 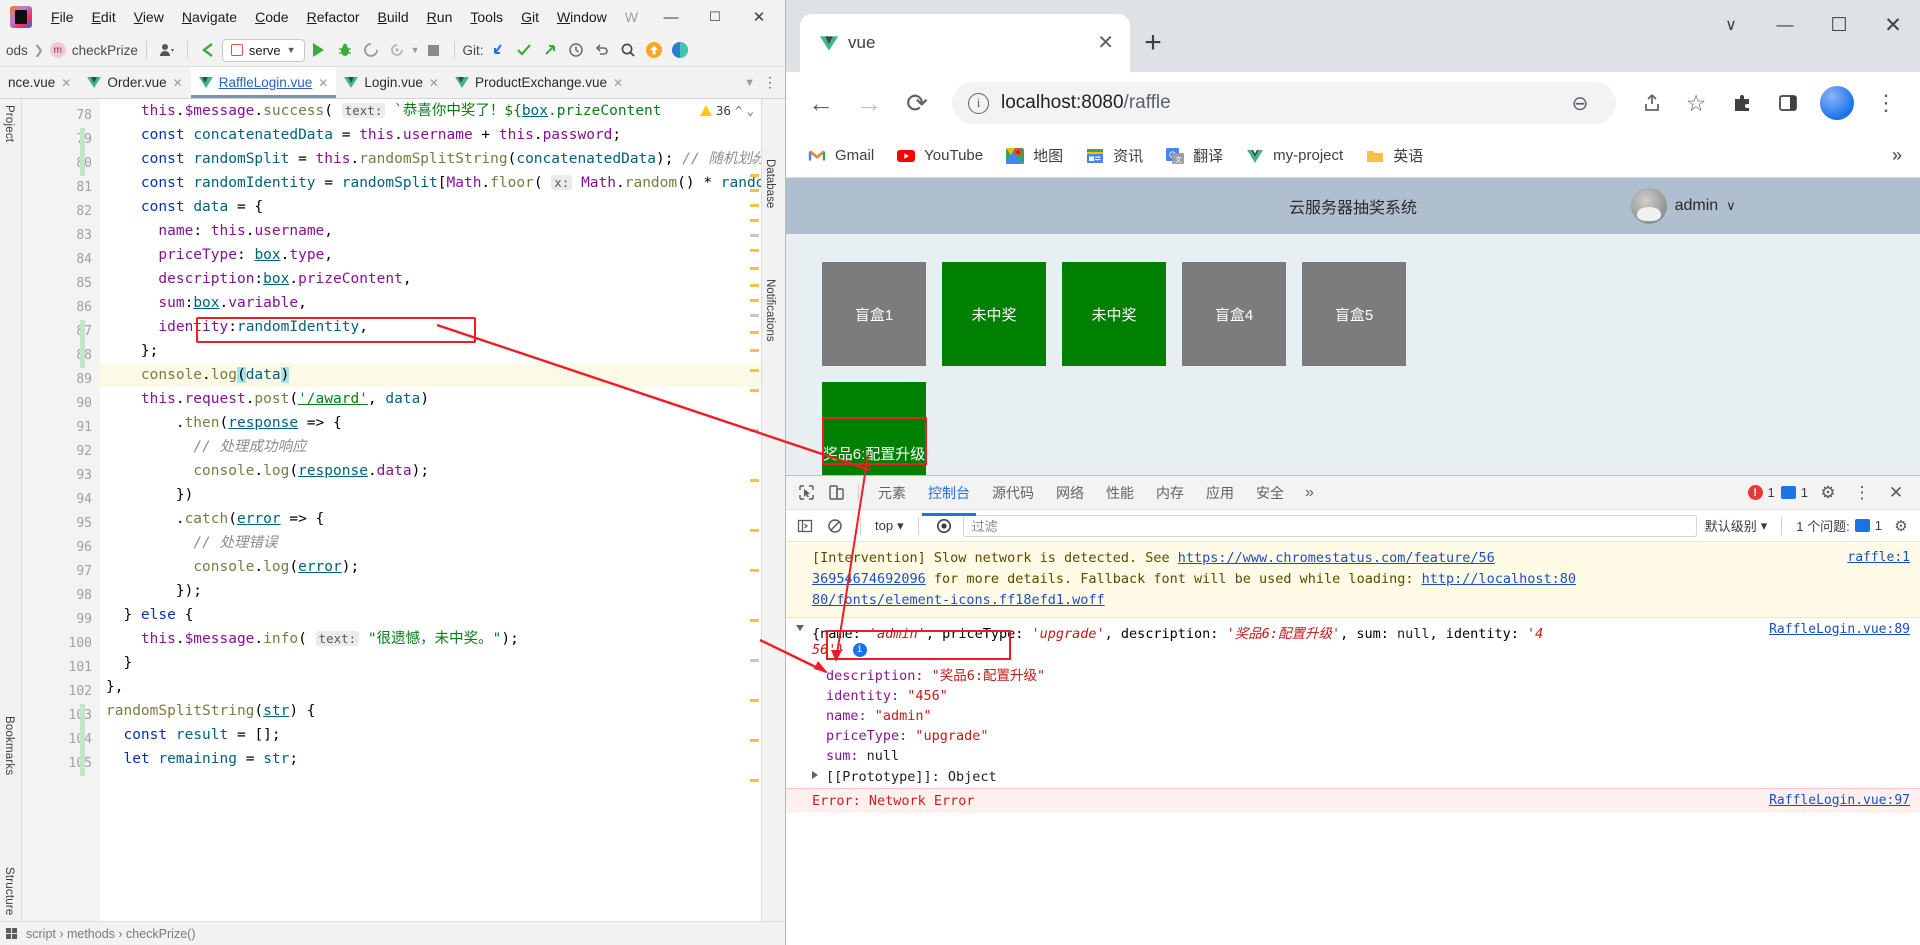 I want to click on browser-maximize-button: ☐, so click(x=1839, y=25).